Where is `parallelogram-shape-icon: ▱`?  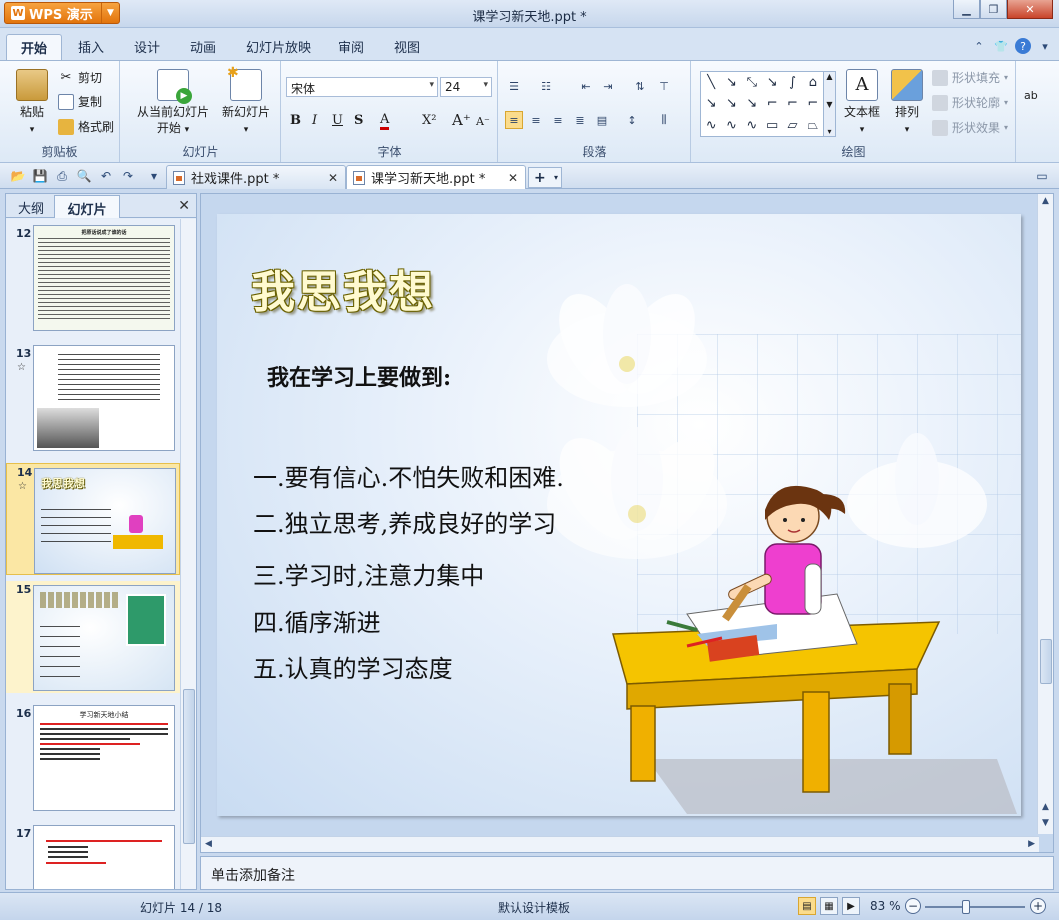
parallelogram-shape-icon: ▱ is located at coordinates (792, 125).